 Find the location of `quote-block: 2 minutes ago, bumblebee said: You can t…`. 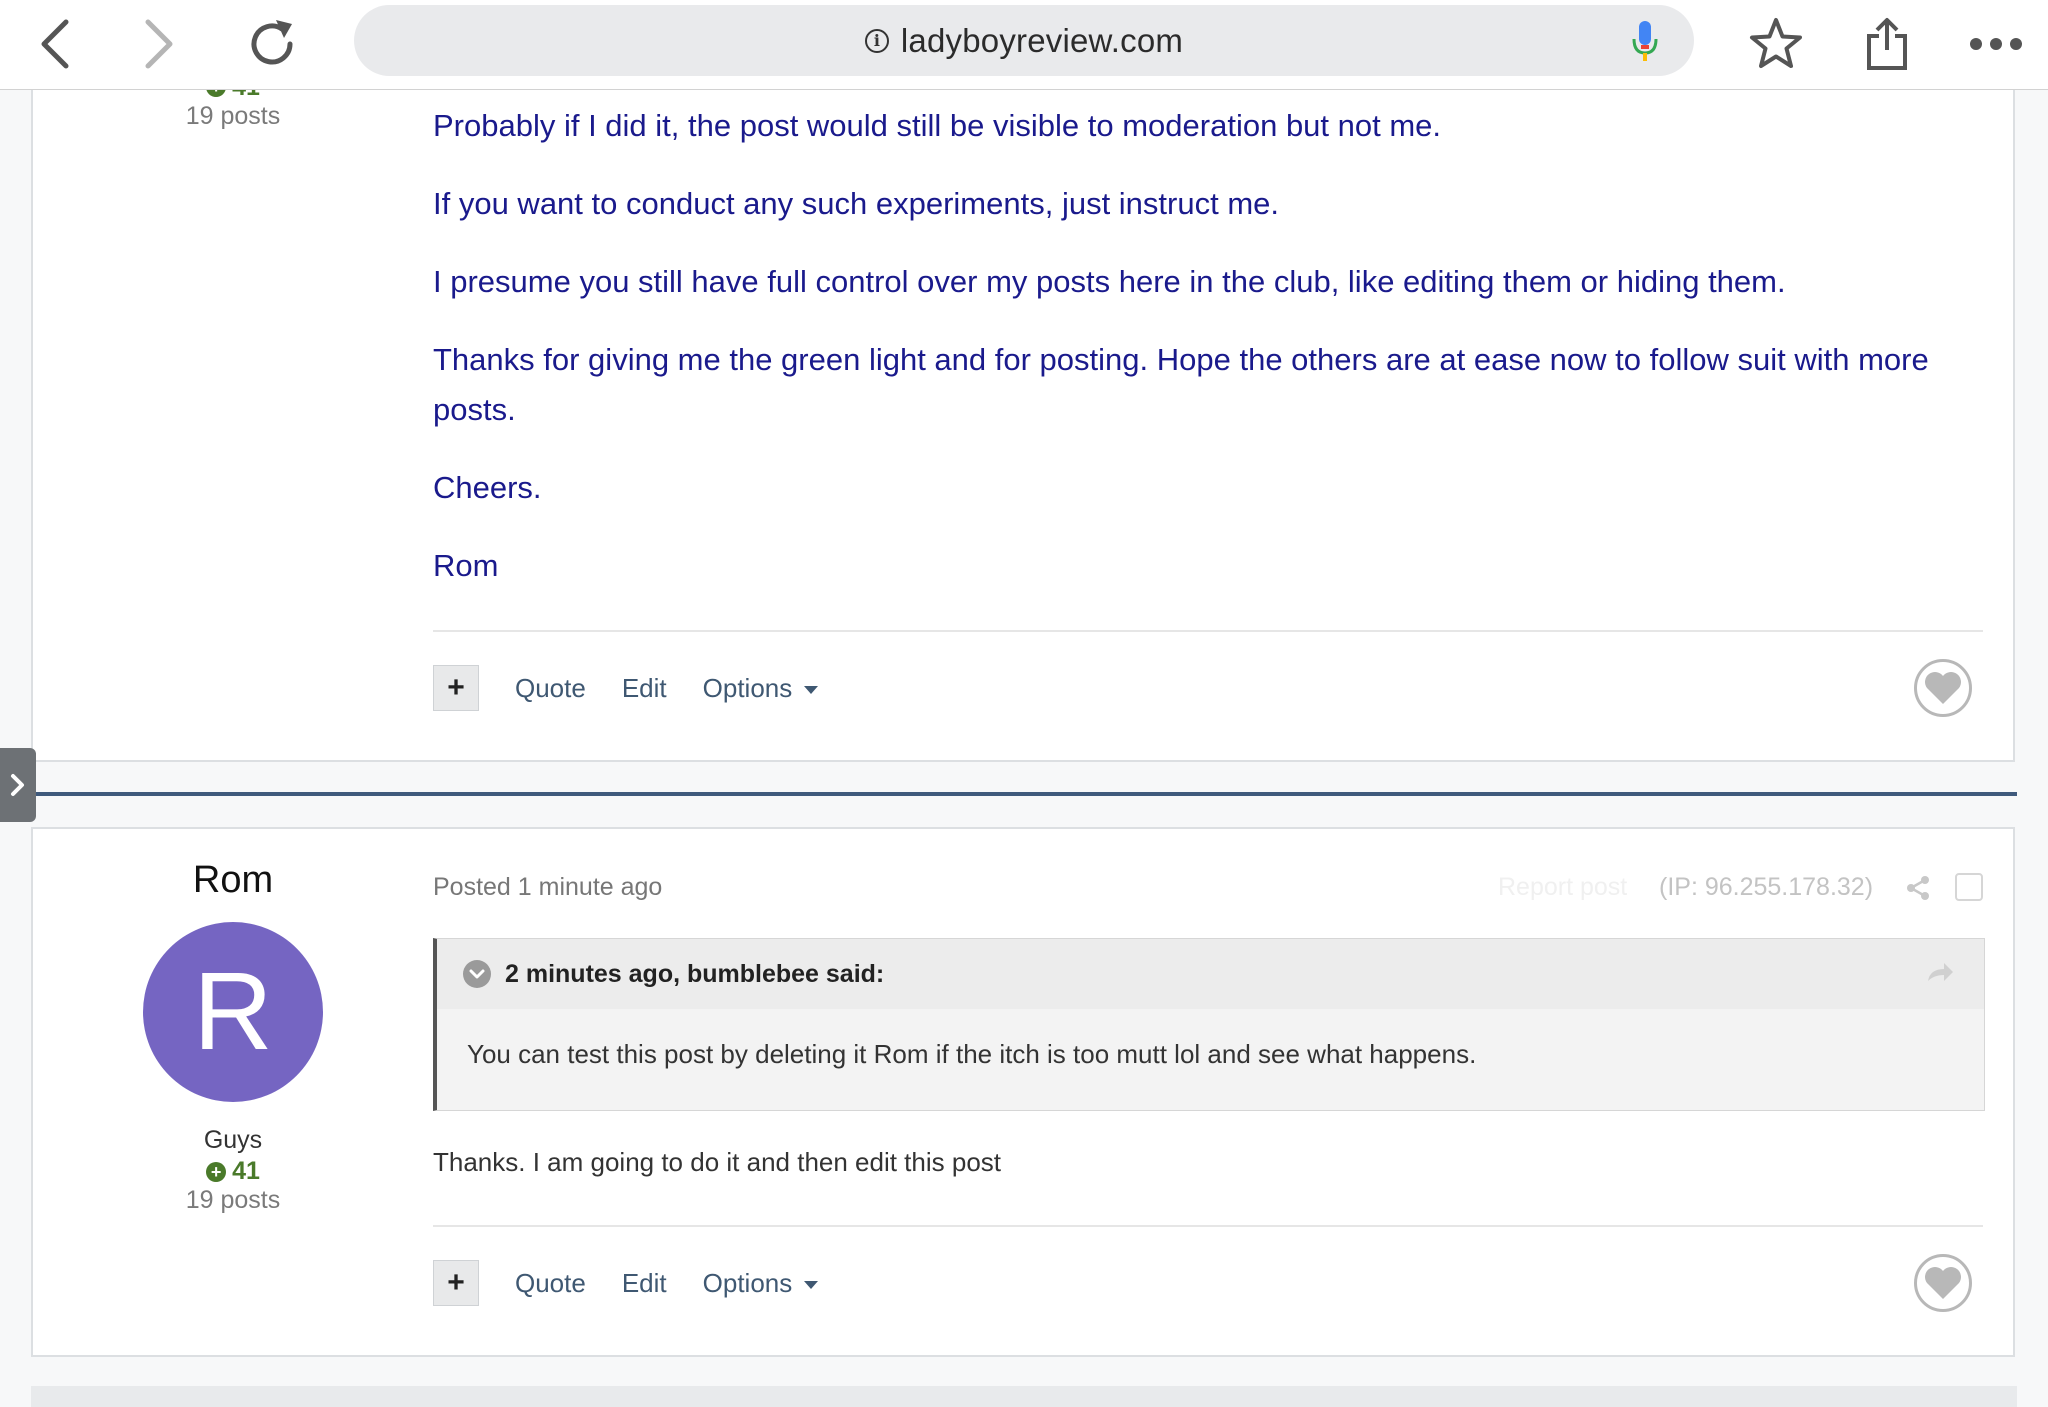

quote-block: 2 minutes ago, bumblebee said: You can t… is located at coordinates (1209, 1024).